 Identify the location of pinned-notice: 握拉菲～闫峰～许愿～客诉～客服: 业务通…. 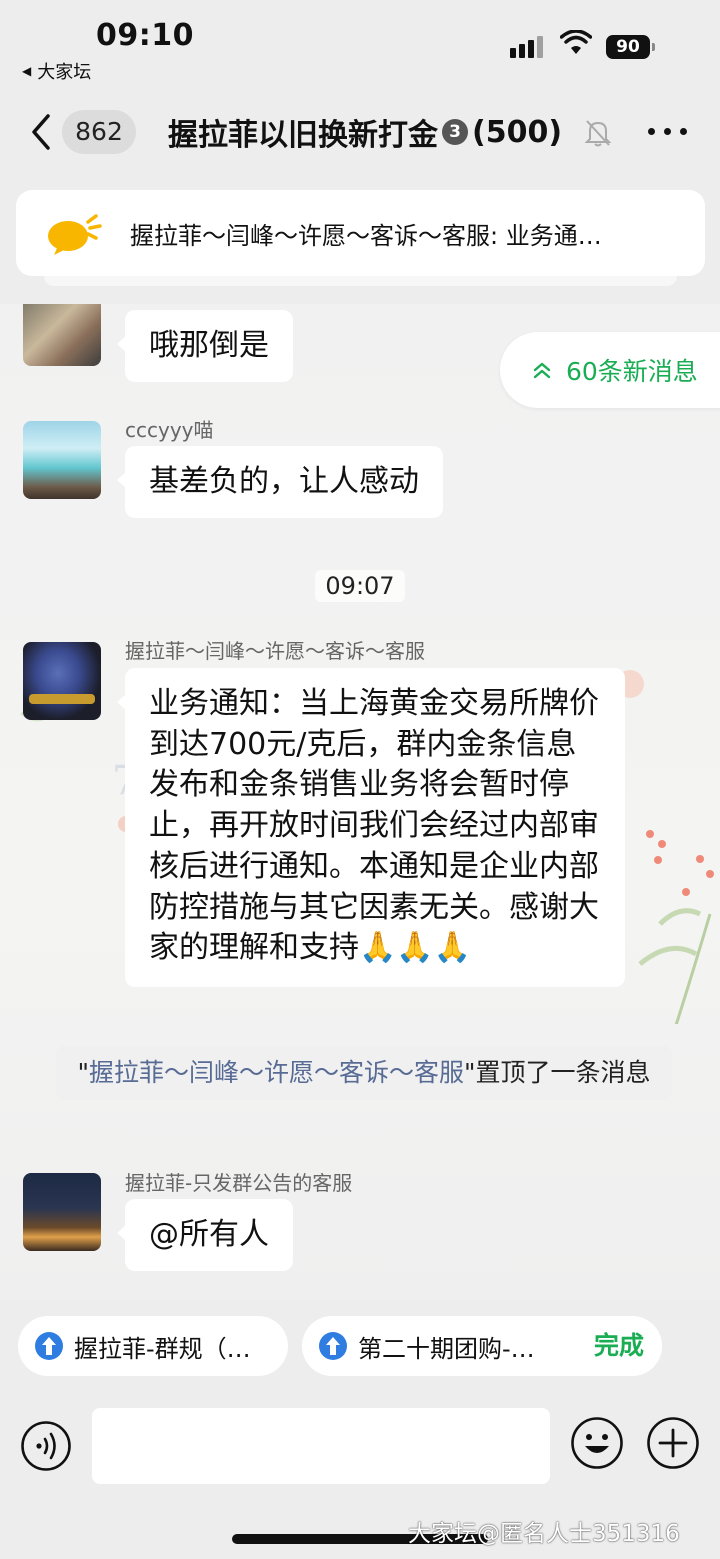
(360, 238).